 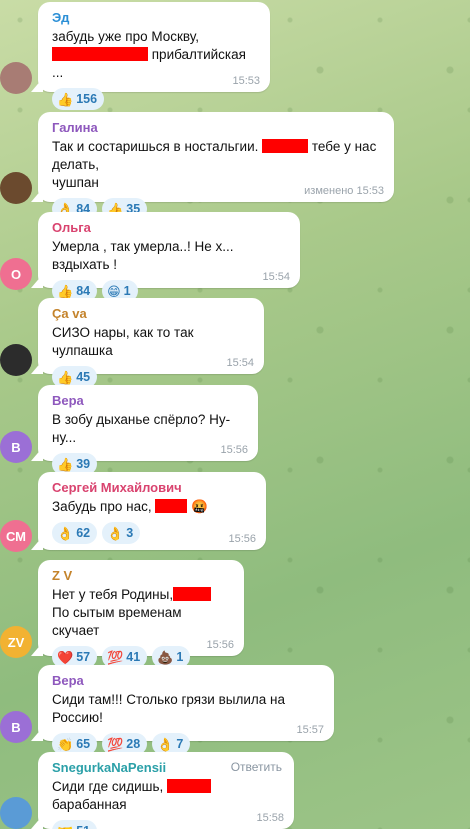 I want to click on text-segment: По сытым временам скучает, so click(x=117, y=621).